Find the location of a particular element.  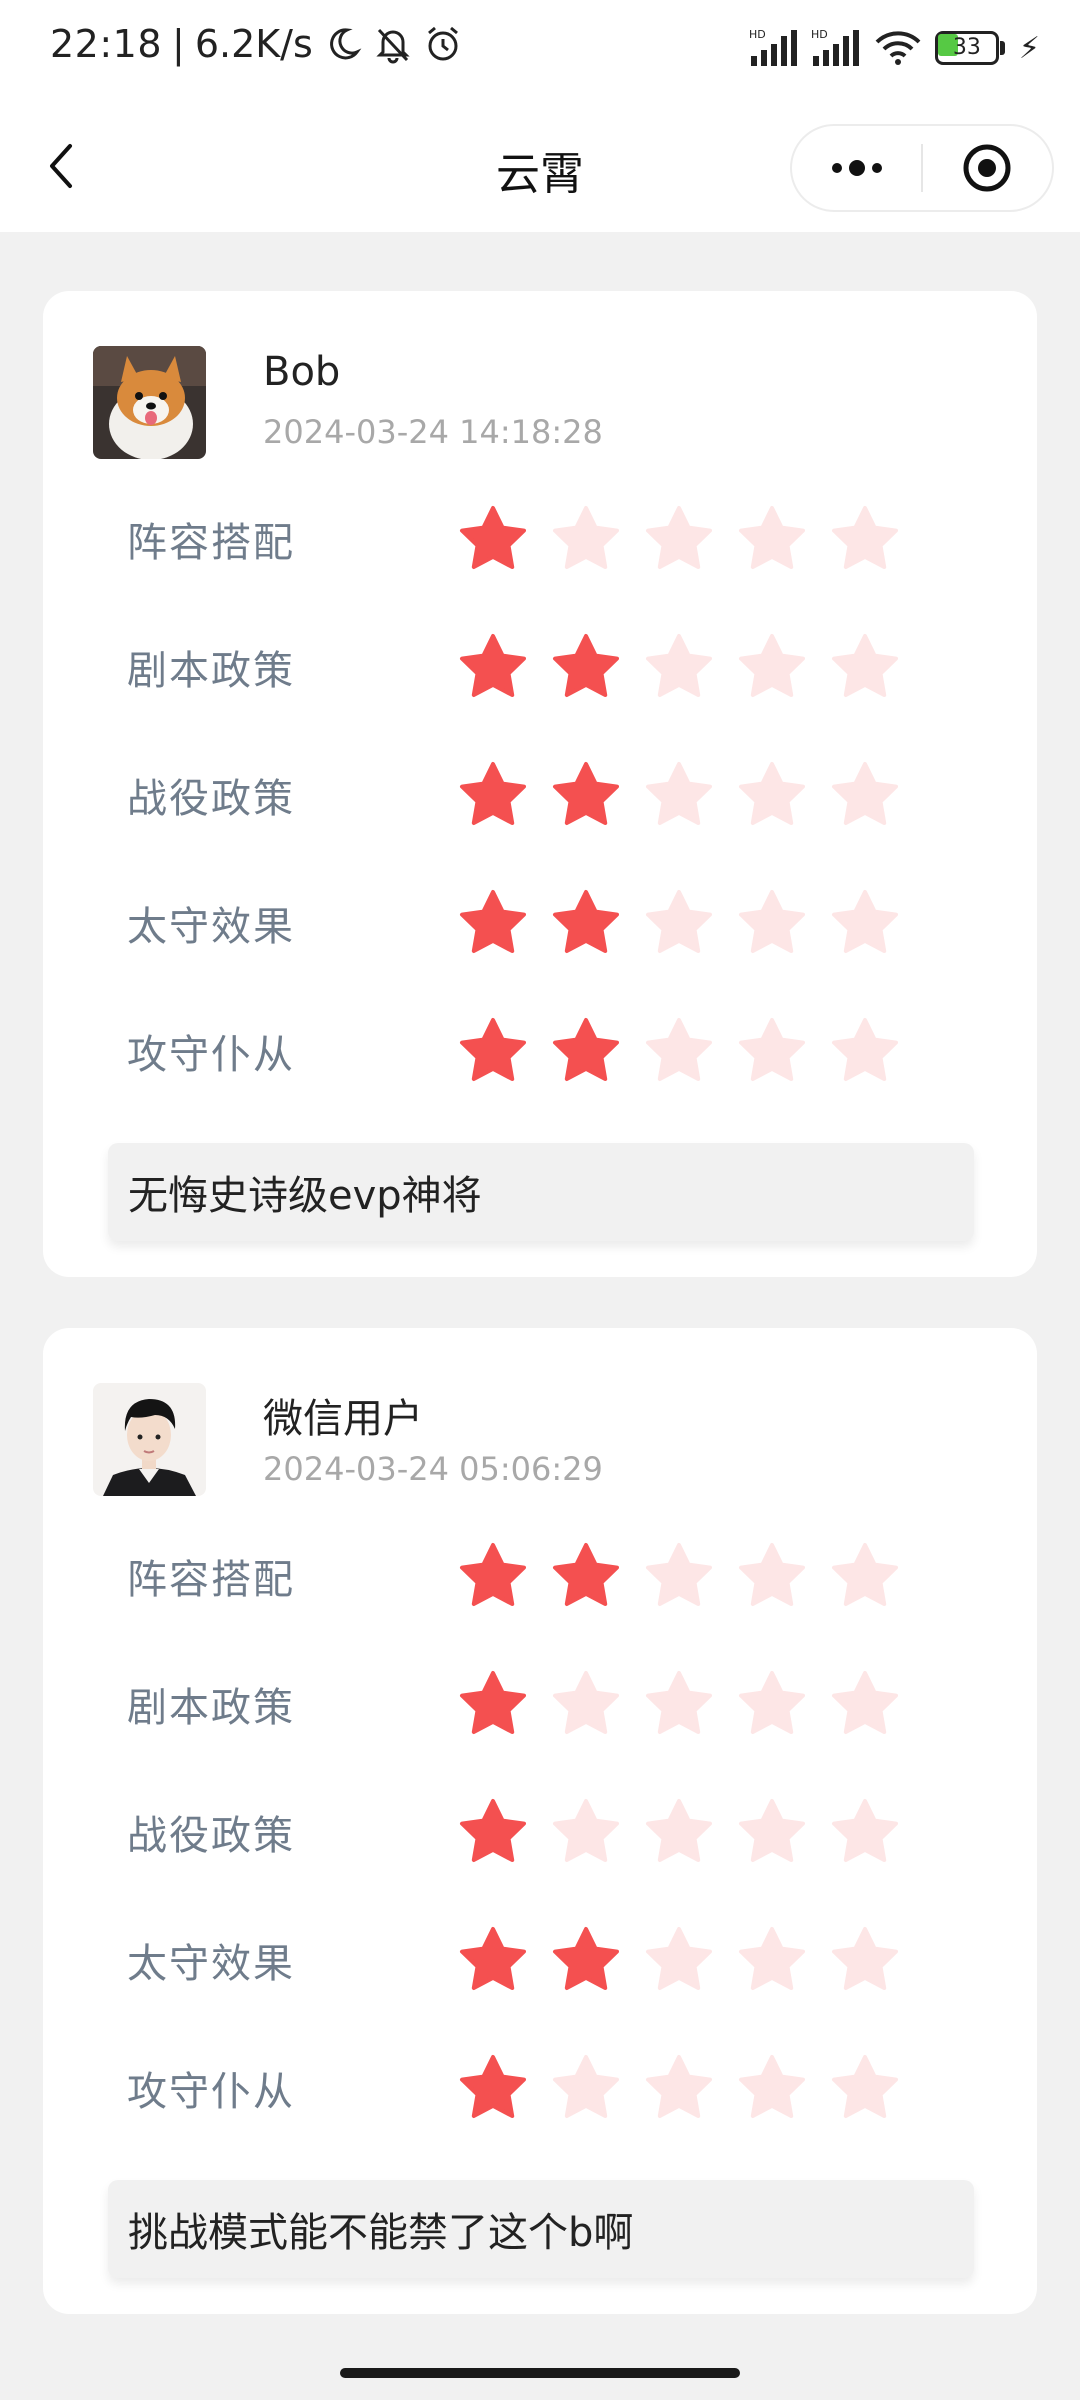

user-name: 微信用户 is located at coordinates (343, 1419).